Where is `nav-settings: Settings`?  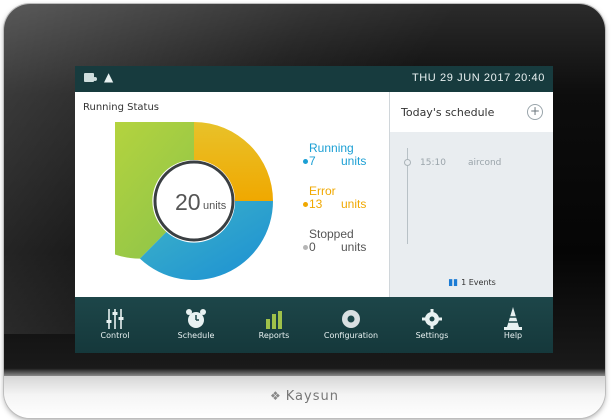
nav-settings: Settings is located at coordinates (432, 325).